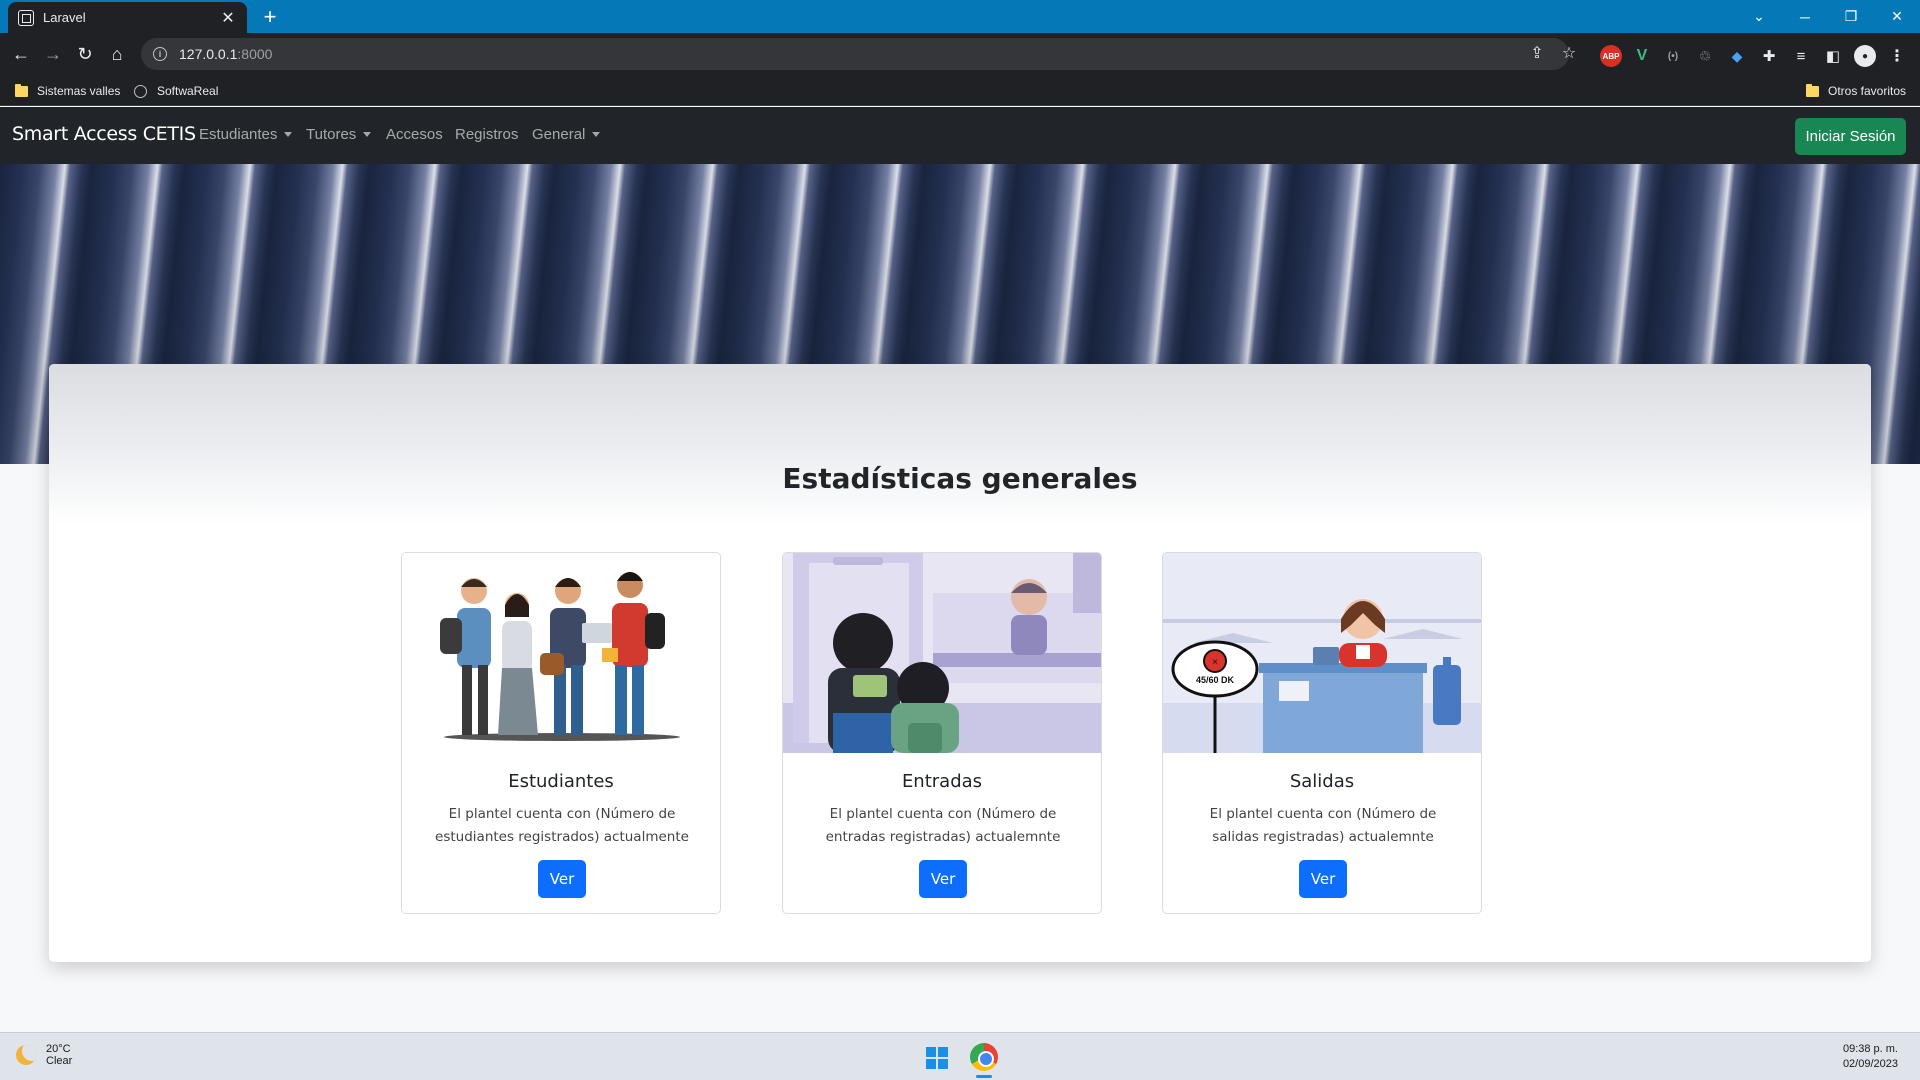  I want to click on view-students-button: Ver, so click(562, 879).